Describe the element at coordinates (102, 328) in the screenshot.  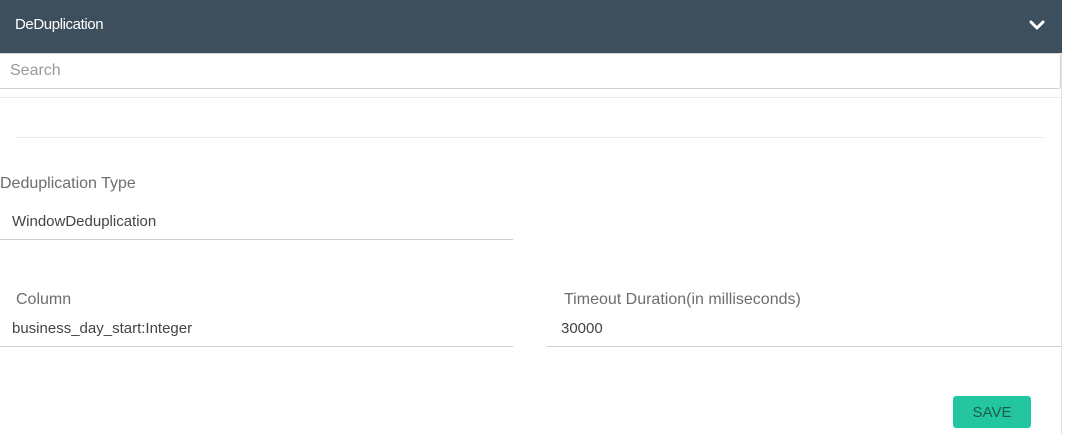
I see `column-select: business_day_start:Integer` at that location.